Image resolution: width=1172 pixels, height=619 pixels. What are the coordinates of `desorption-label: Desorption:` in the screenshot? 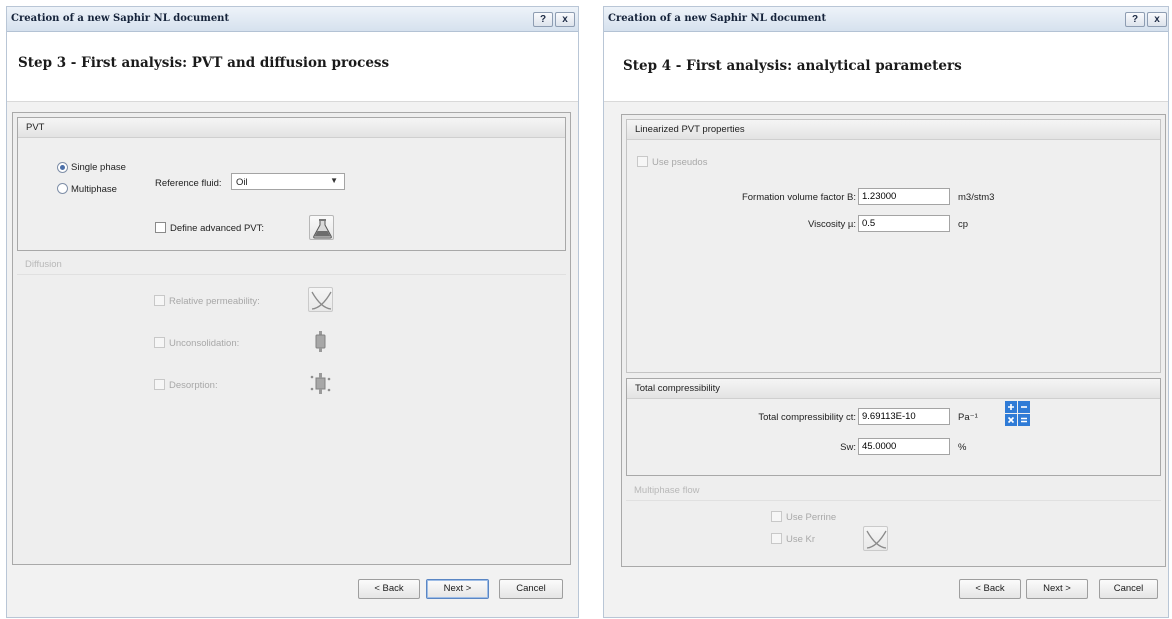 It's located at (193, 385).